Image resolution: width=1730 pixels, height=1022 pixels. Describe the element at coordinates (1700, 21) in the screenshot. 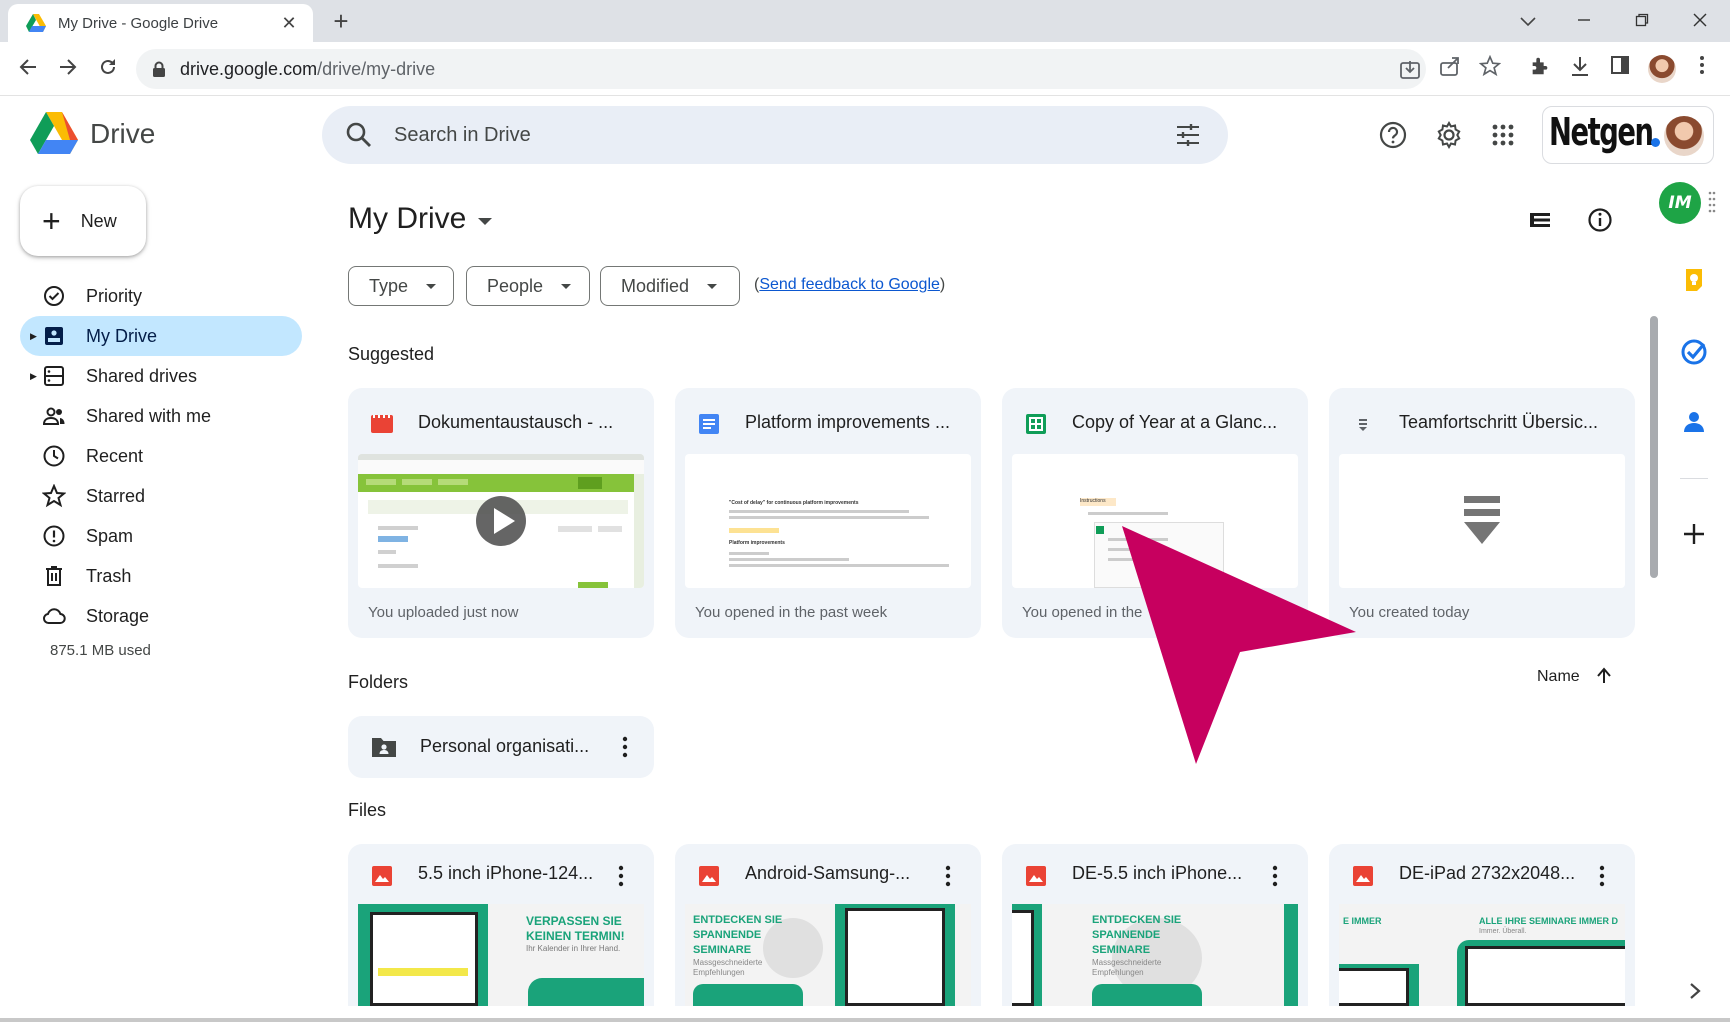

I see `close-window-icon` at that location.